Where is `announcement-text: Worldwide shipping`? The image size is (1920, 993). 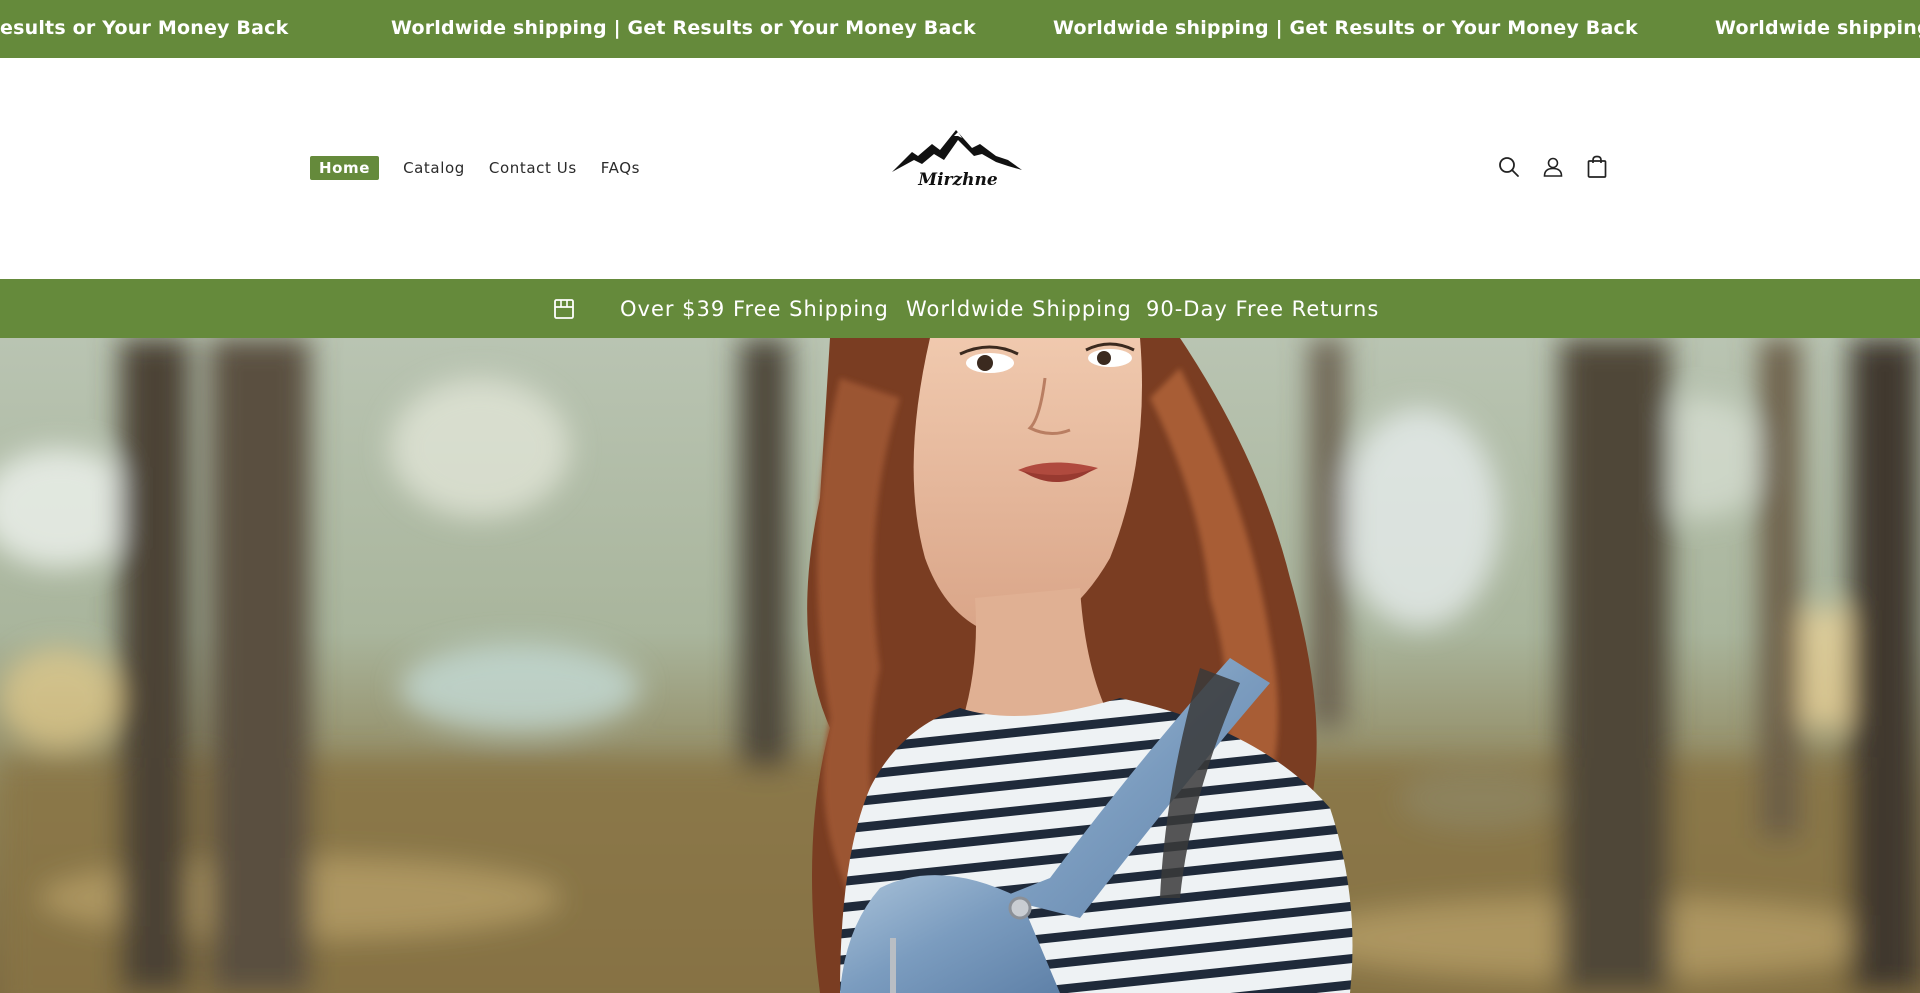 announcement-text: Worldwide shipping is located at coordinates (1817, 28).